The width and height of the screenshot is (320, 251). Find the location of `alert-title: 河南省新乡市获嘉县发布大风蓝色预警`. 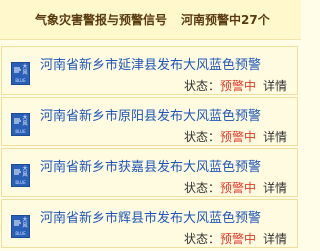

alert-title: 河南省新乡市获嘉县发布大风蓝色预警 is located at coordinates (150, 165).